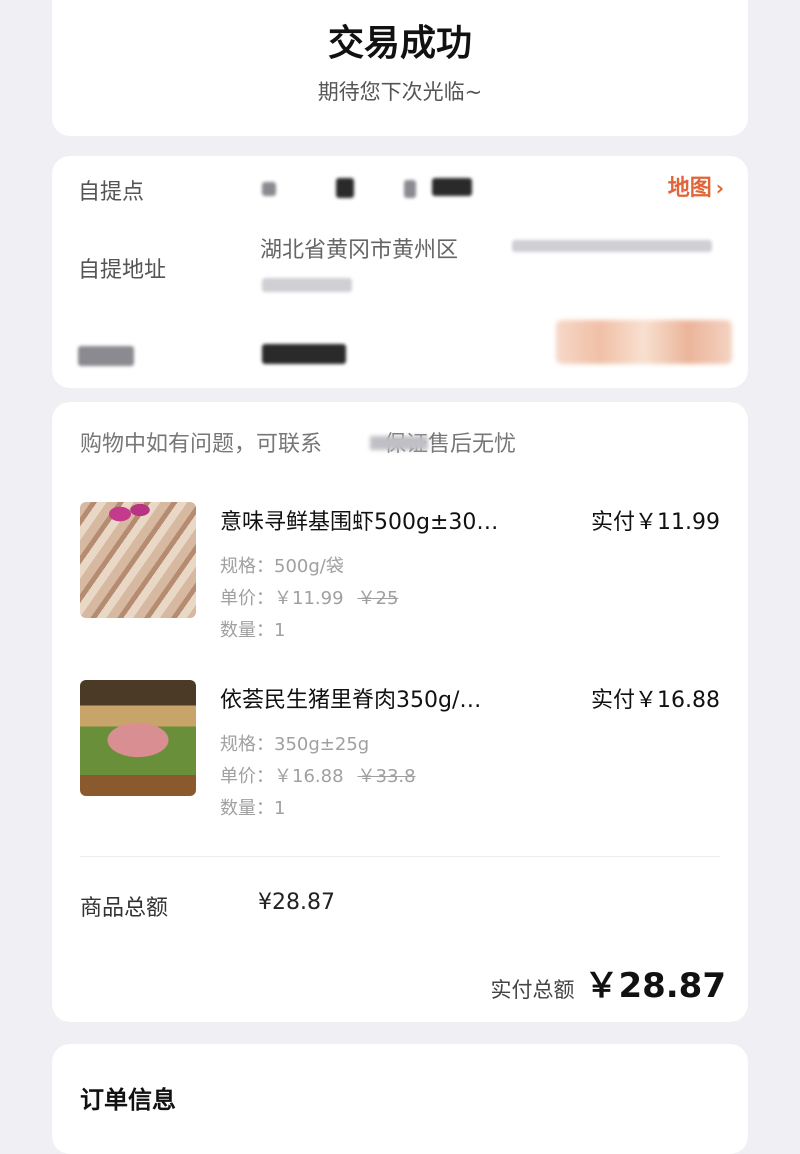 The image size is (800, 1154). Describe the element at coordinates (111, 192) in the screenshot. I see `pickup-point-label: 自提点` at that location.